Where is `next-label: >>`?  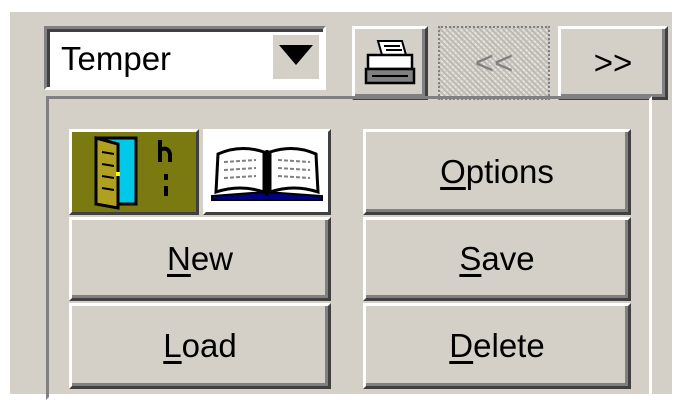
next-label: >> is located at coordinates (613, 62).